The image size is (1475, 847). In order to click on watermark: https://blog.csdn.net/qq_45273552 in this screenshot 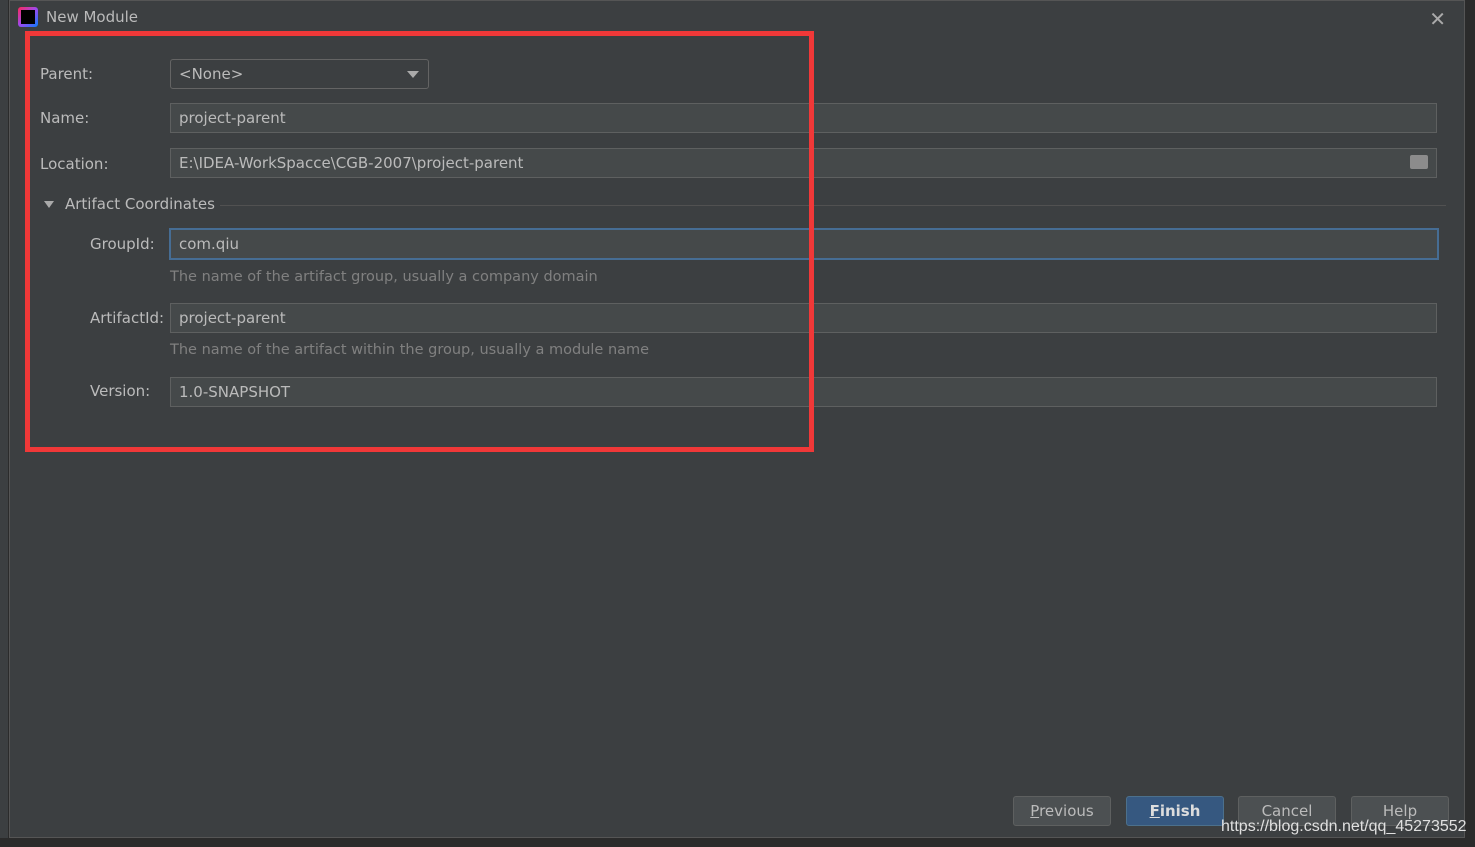, I will do `click(1344, 826)`.